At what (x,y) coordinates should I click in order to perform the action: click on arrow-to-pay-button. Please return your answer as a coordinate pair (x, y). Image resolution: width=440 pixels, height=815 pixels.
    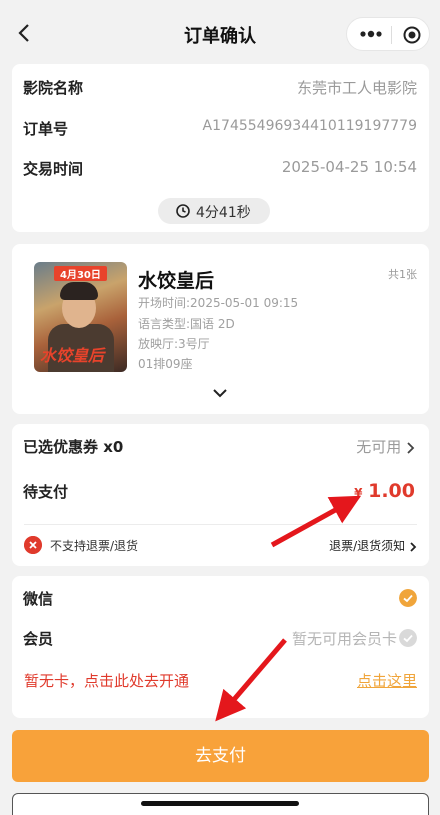
    Looking at the image, I should click on (251, 680).